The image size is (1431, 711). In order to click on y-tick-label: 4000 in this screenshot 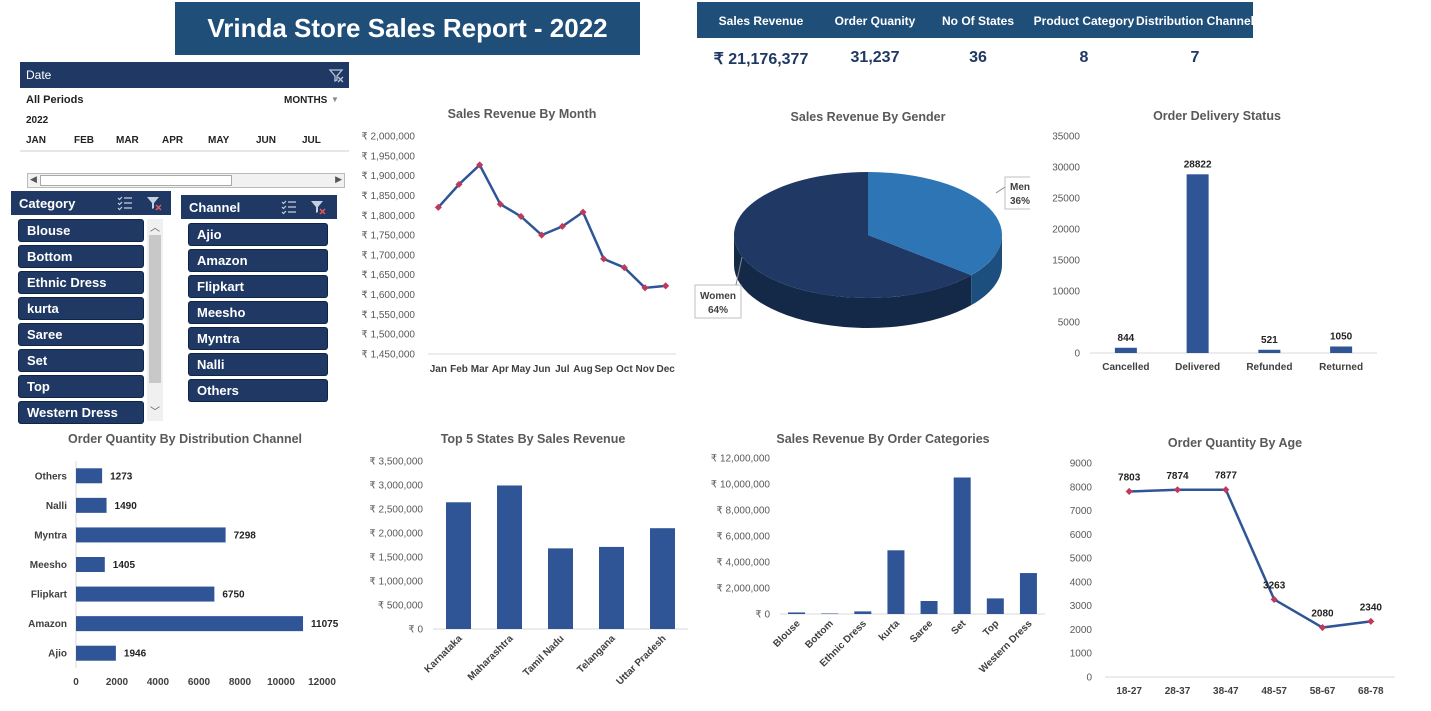, I will do `click(1081, 582)`.